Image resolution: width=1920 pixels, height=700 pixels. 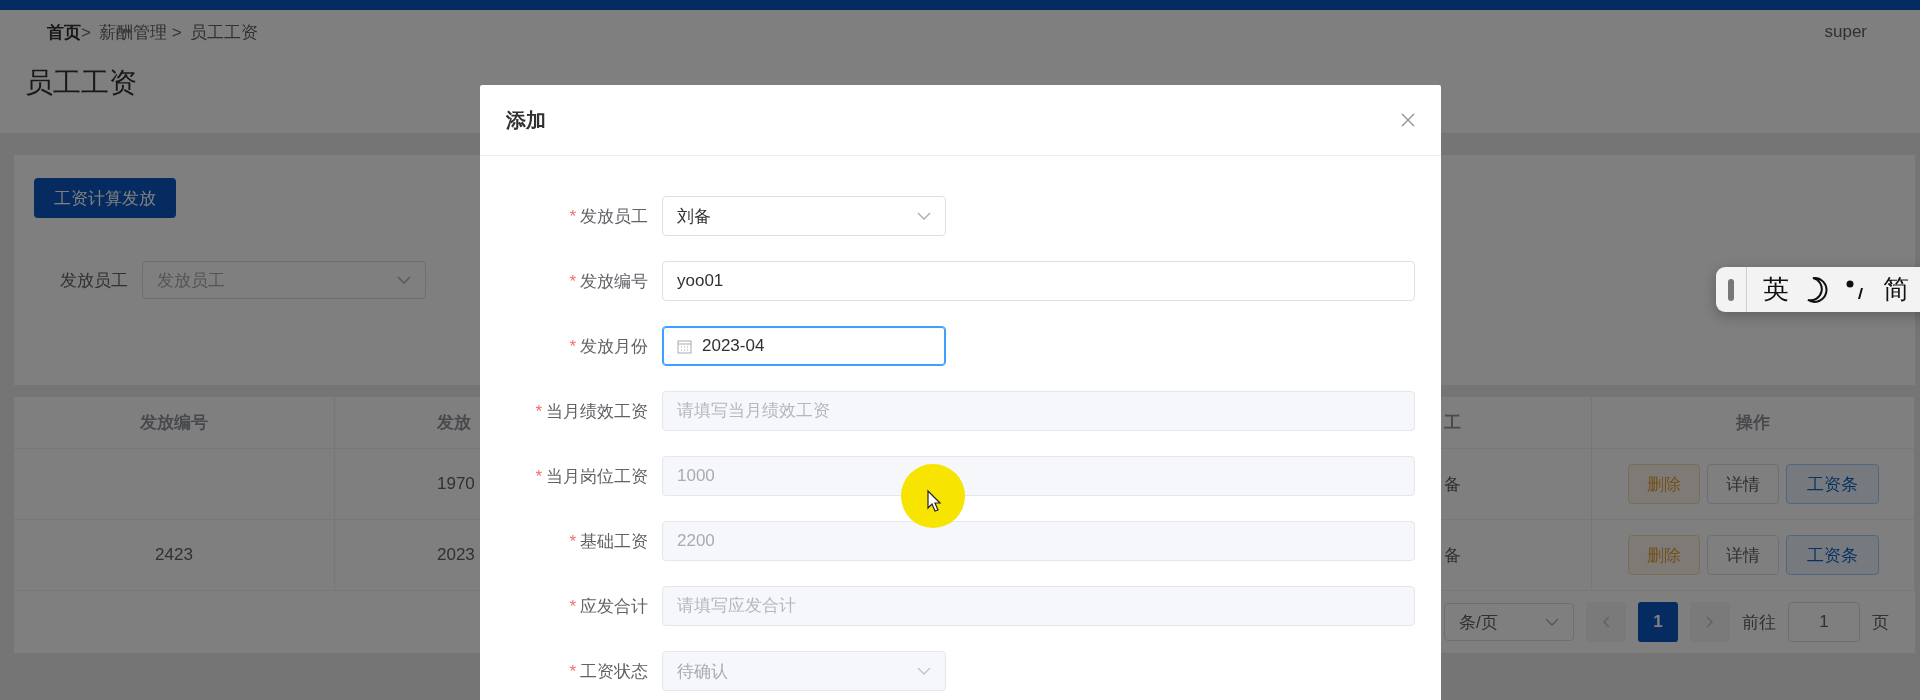 I want to click on chevron-right-icon, so click(x=1710, y=622).